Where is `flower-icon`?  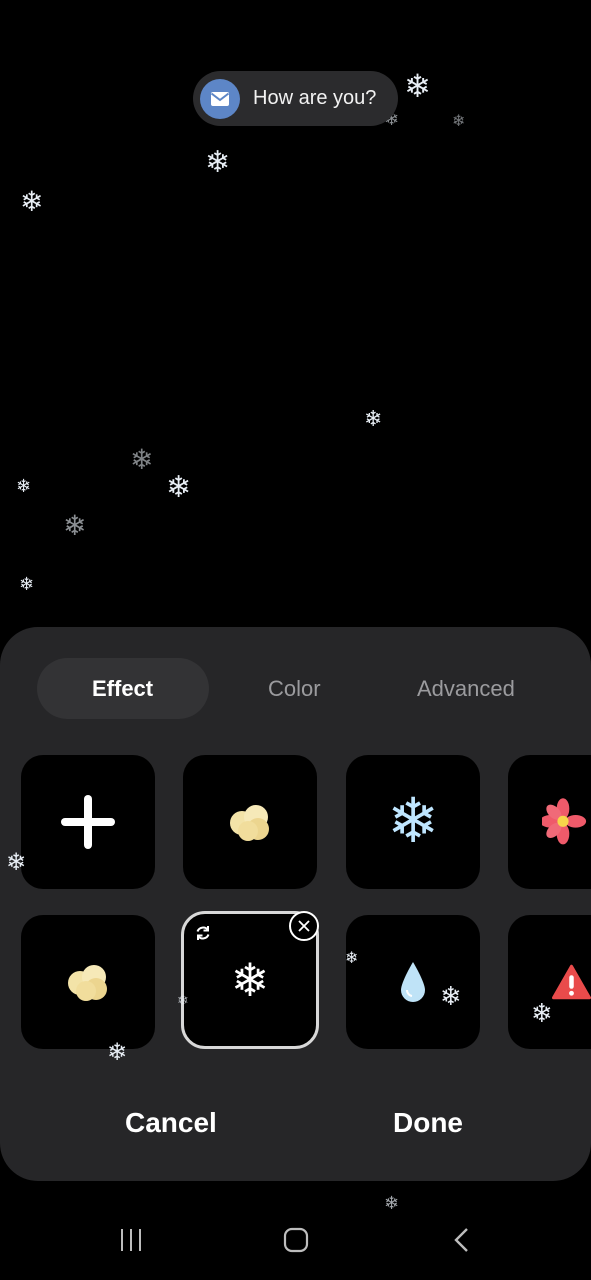
flower-icon is located at coordinates (564, 821).